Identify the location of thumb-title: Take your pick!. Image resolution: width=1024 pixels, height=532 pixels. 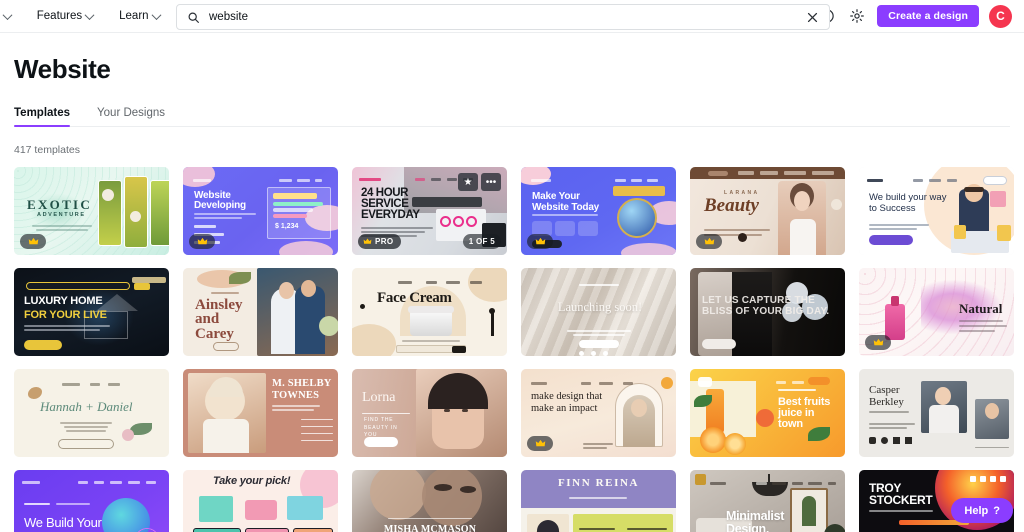
(252, 481).